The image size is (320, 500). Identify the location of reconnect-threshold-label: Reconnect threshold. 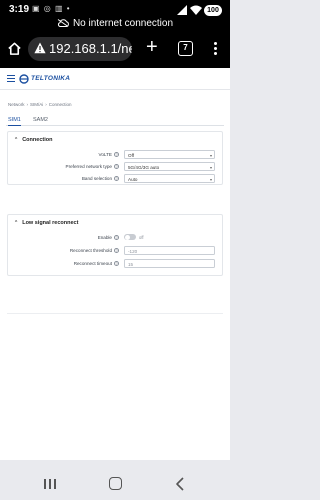
(90, 250).